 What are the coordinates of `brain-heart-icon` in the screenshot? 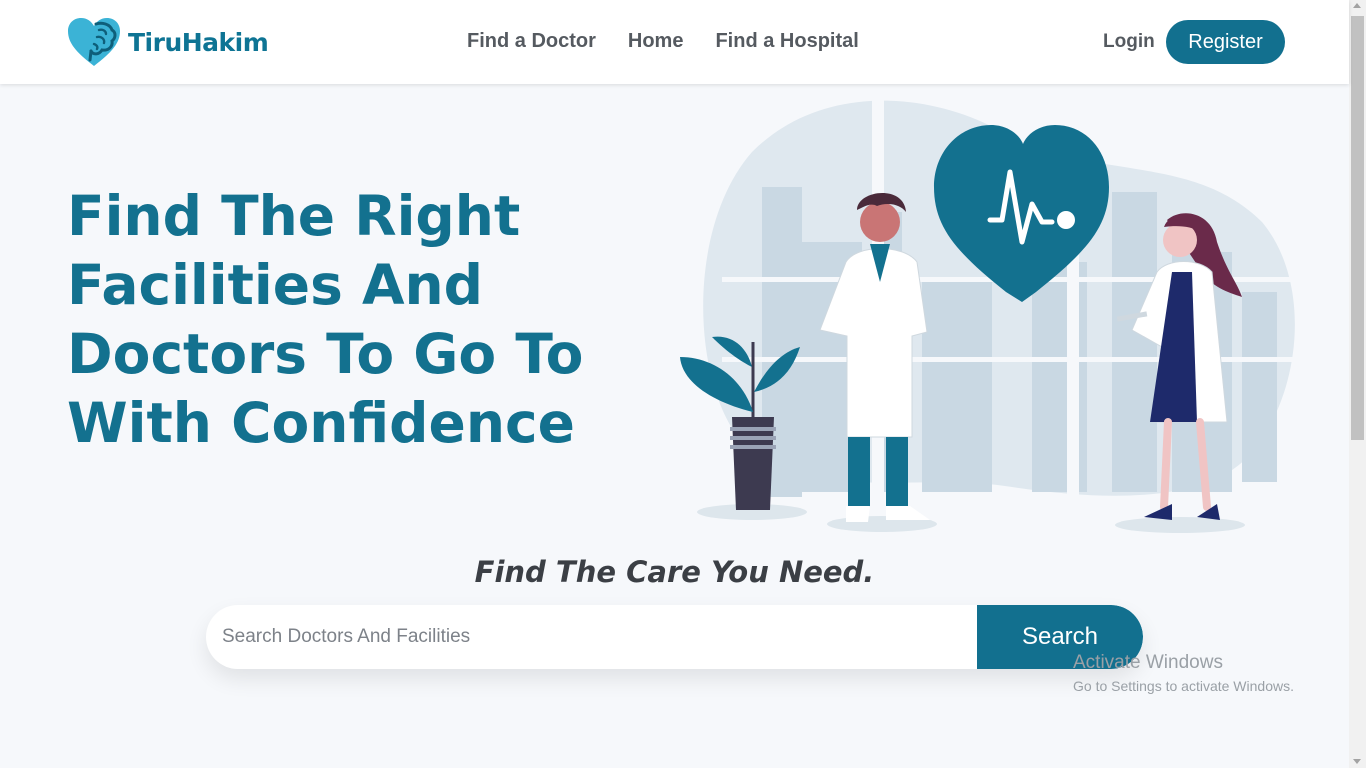 It's located at (94, 42).